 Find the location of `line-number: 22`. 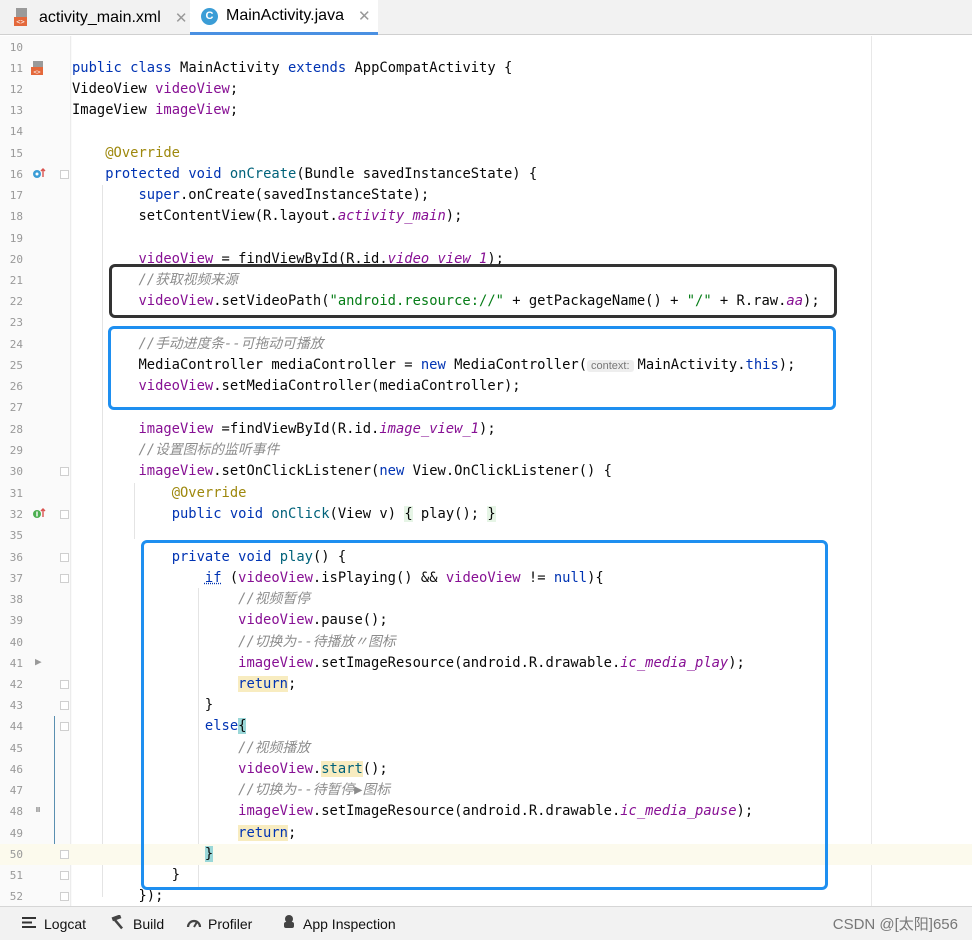

line-number: 22 is located at coordinates (16, 301).